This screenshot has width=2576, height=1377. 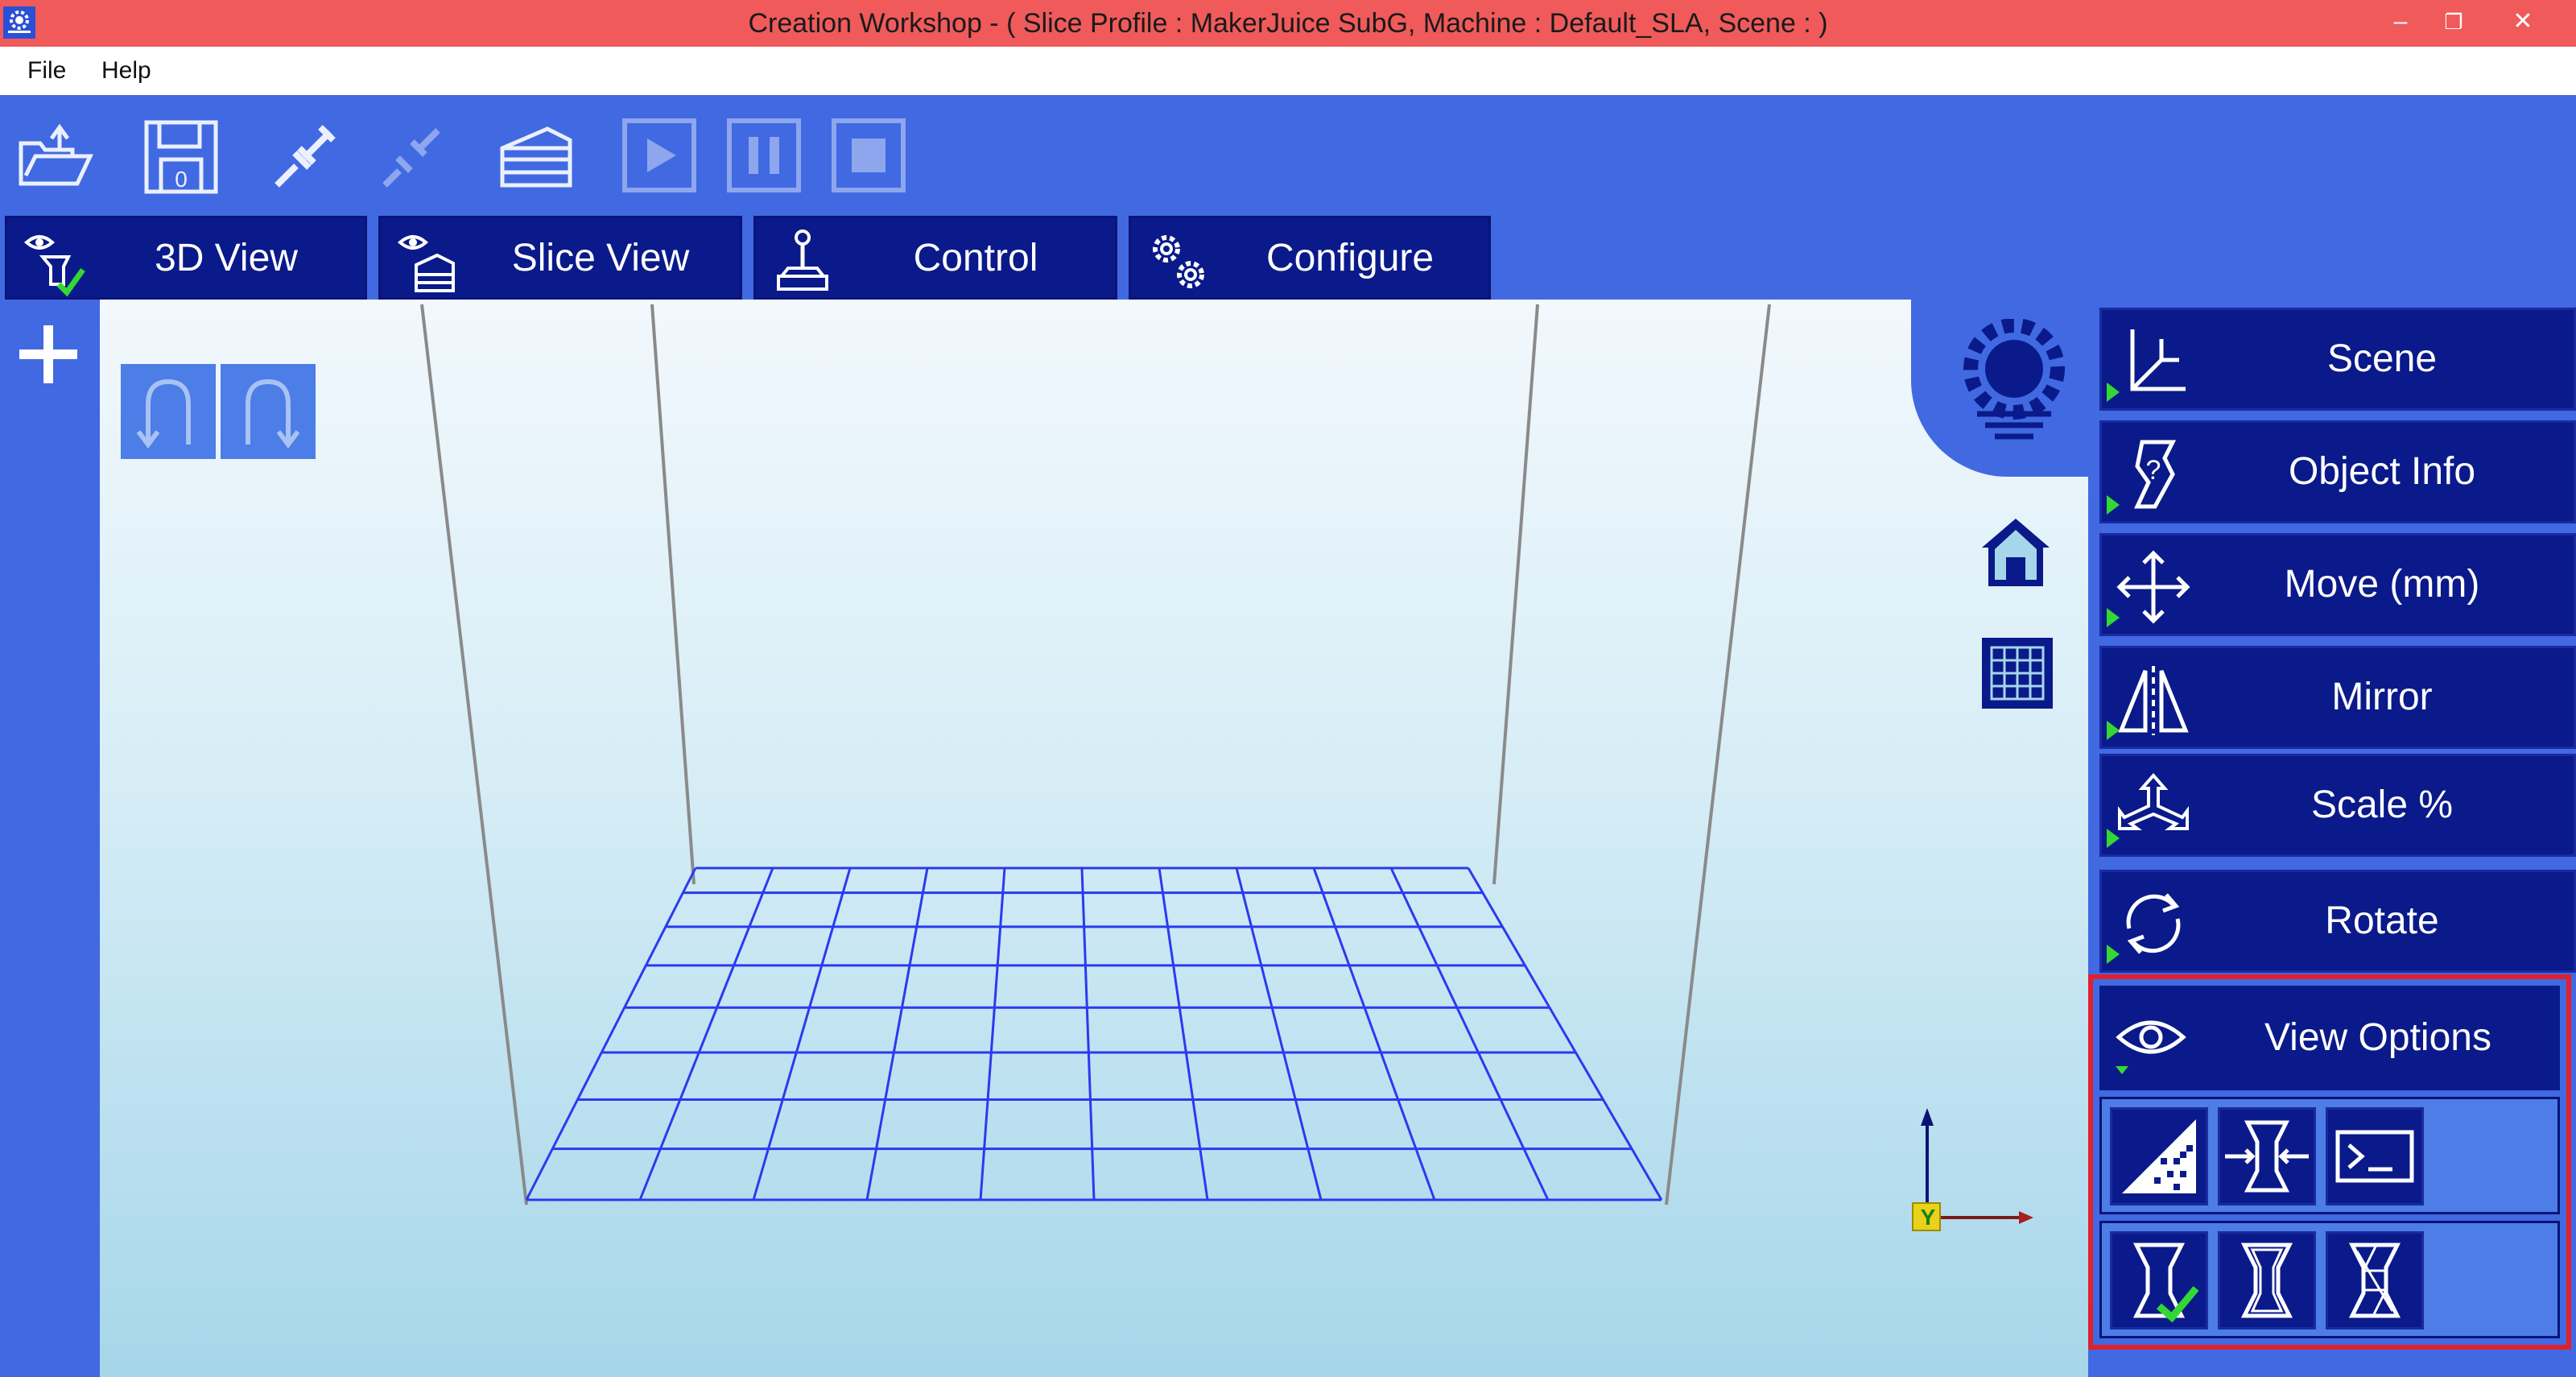 I want to click on view-solid-button, so click(x=2159, y=1280).